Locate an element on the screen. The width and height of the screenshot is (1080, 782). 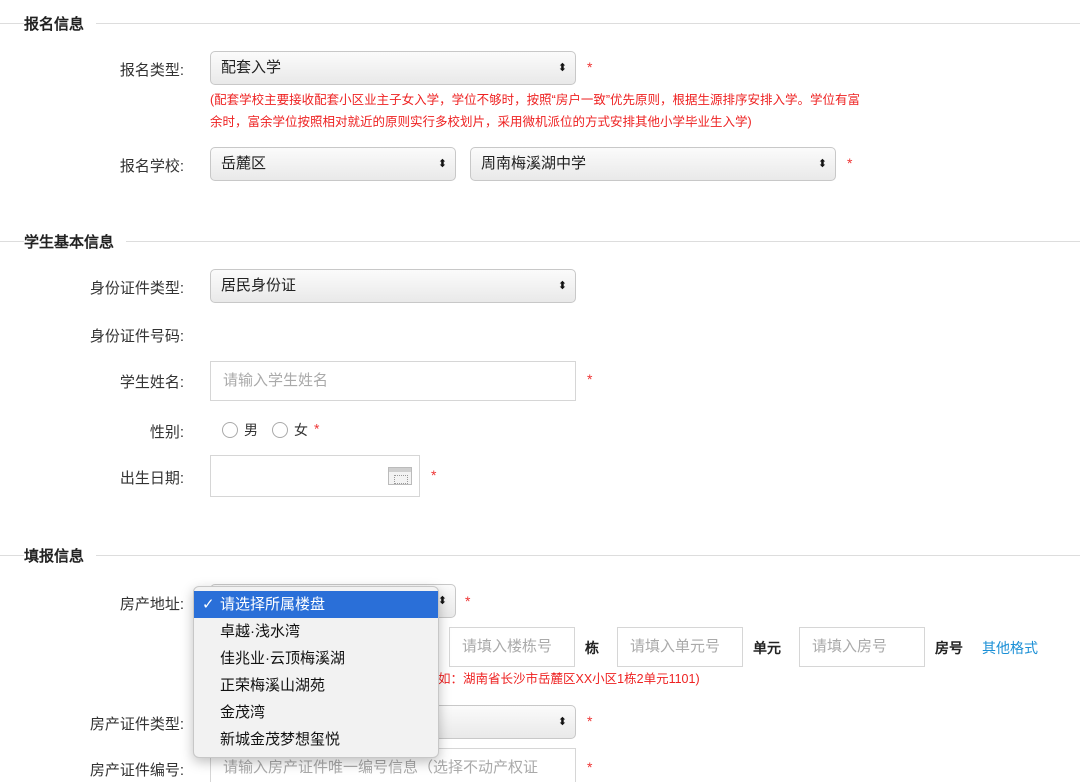
gender-male-label: 男 is located at coordinates (251, 430).